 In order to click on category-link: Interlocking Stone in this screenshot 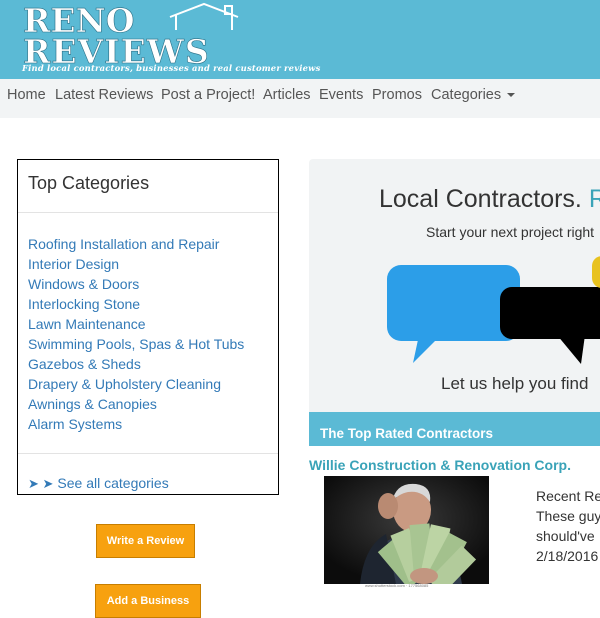, I will do `click(136, 304)`.